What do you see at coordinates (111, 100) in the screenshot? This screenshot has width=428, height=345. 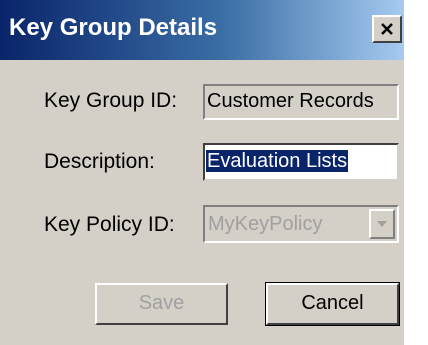 I see `key-group-id-label: Key Group ID:` at bounding box center [111, 100].